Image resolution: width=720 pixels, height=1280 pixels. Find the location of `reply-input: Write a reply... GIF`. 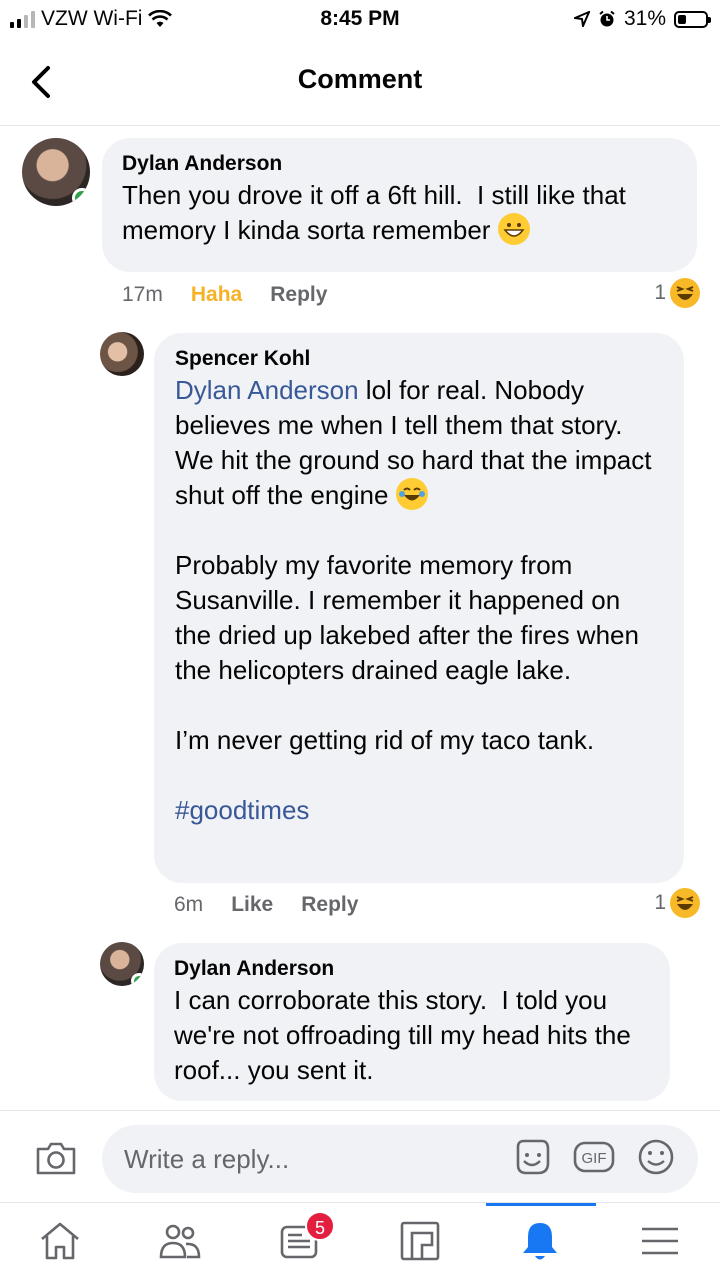

reply-input: Write a reply... GIF is located at coordinates (400, 1159).